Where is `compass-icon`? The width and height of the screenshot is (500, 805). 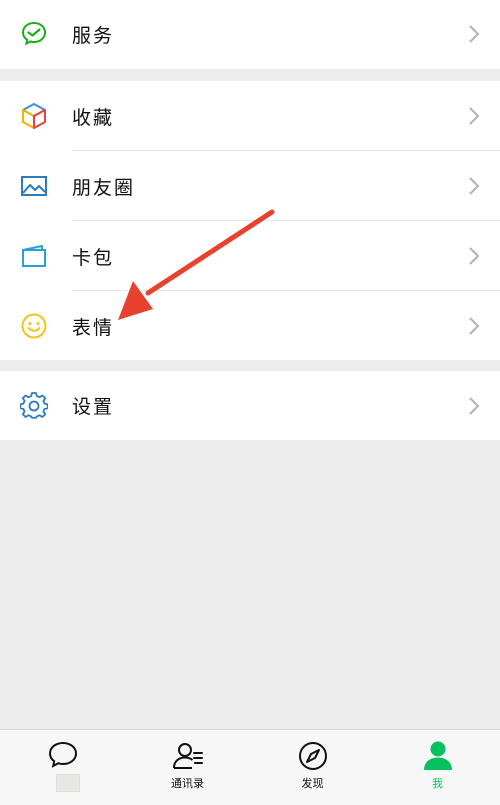
compass-icon is located at coordinates (313, 756).